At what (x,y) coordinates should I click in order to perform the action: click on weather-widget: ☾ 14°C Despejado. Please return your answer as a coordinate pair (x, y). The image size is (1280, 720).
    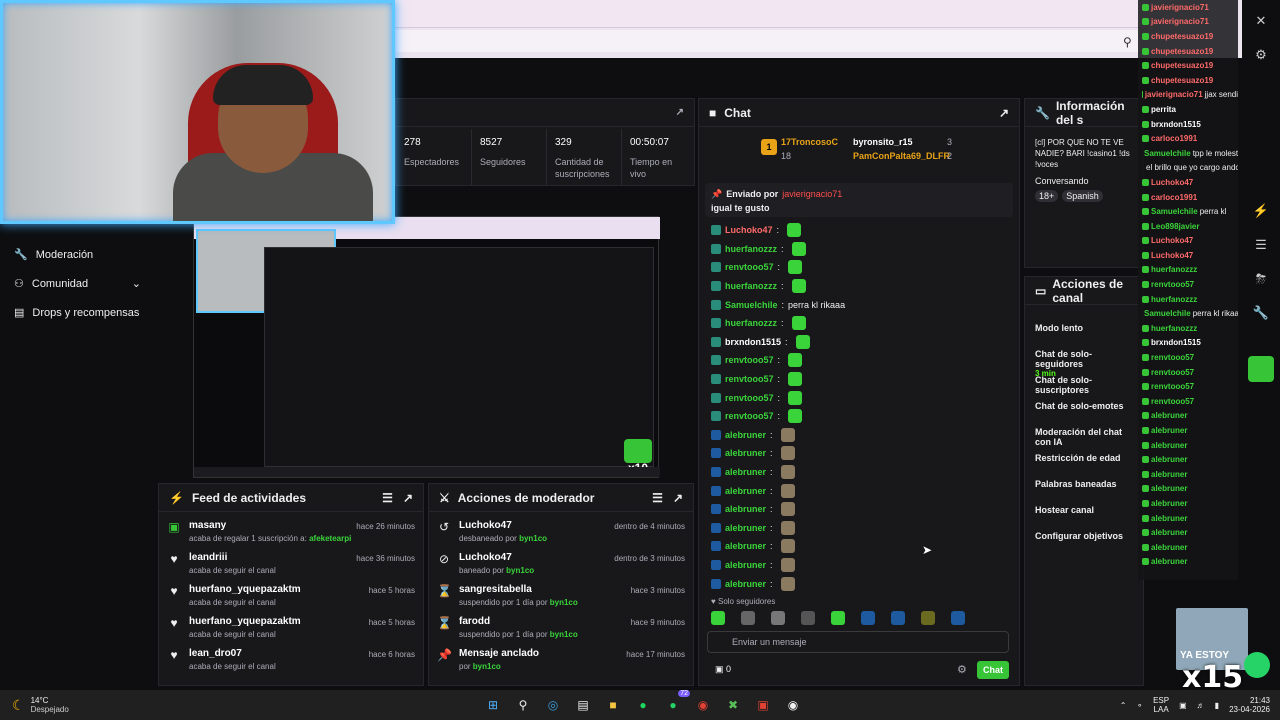
    Looking at the image, I should click on (150, 705).